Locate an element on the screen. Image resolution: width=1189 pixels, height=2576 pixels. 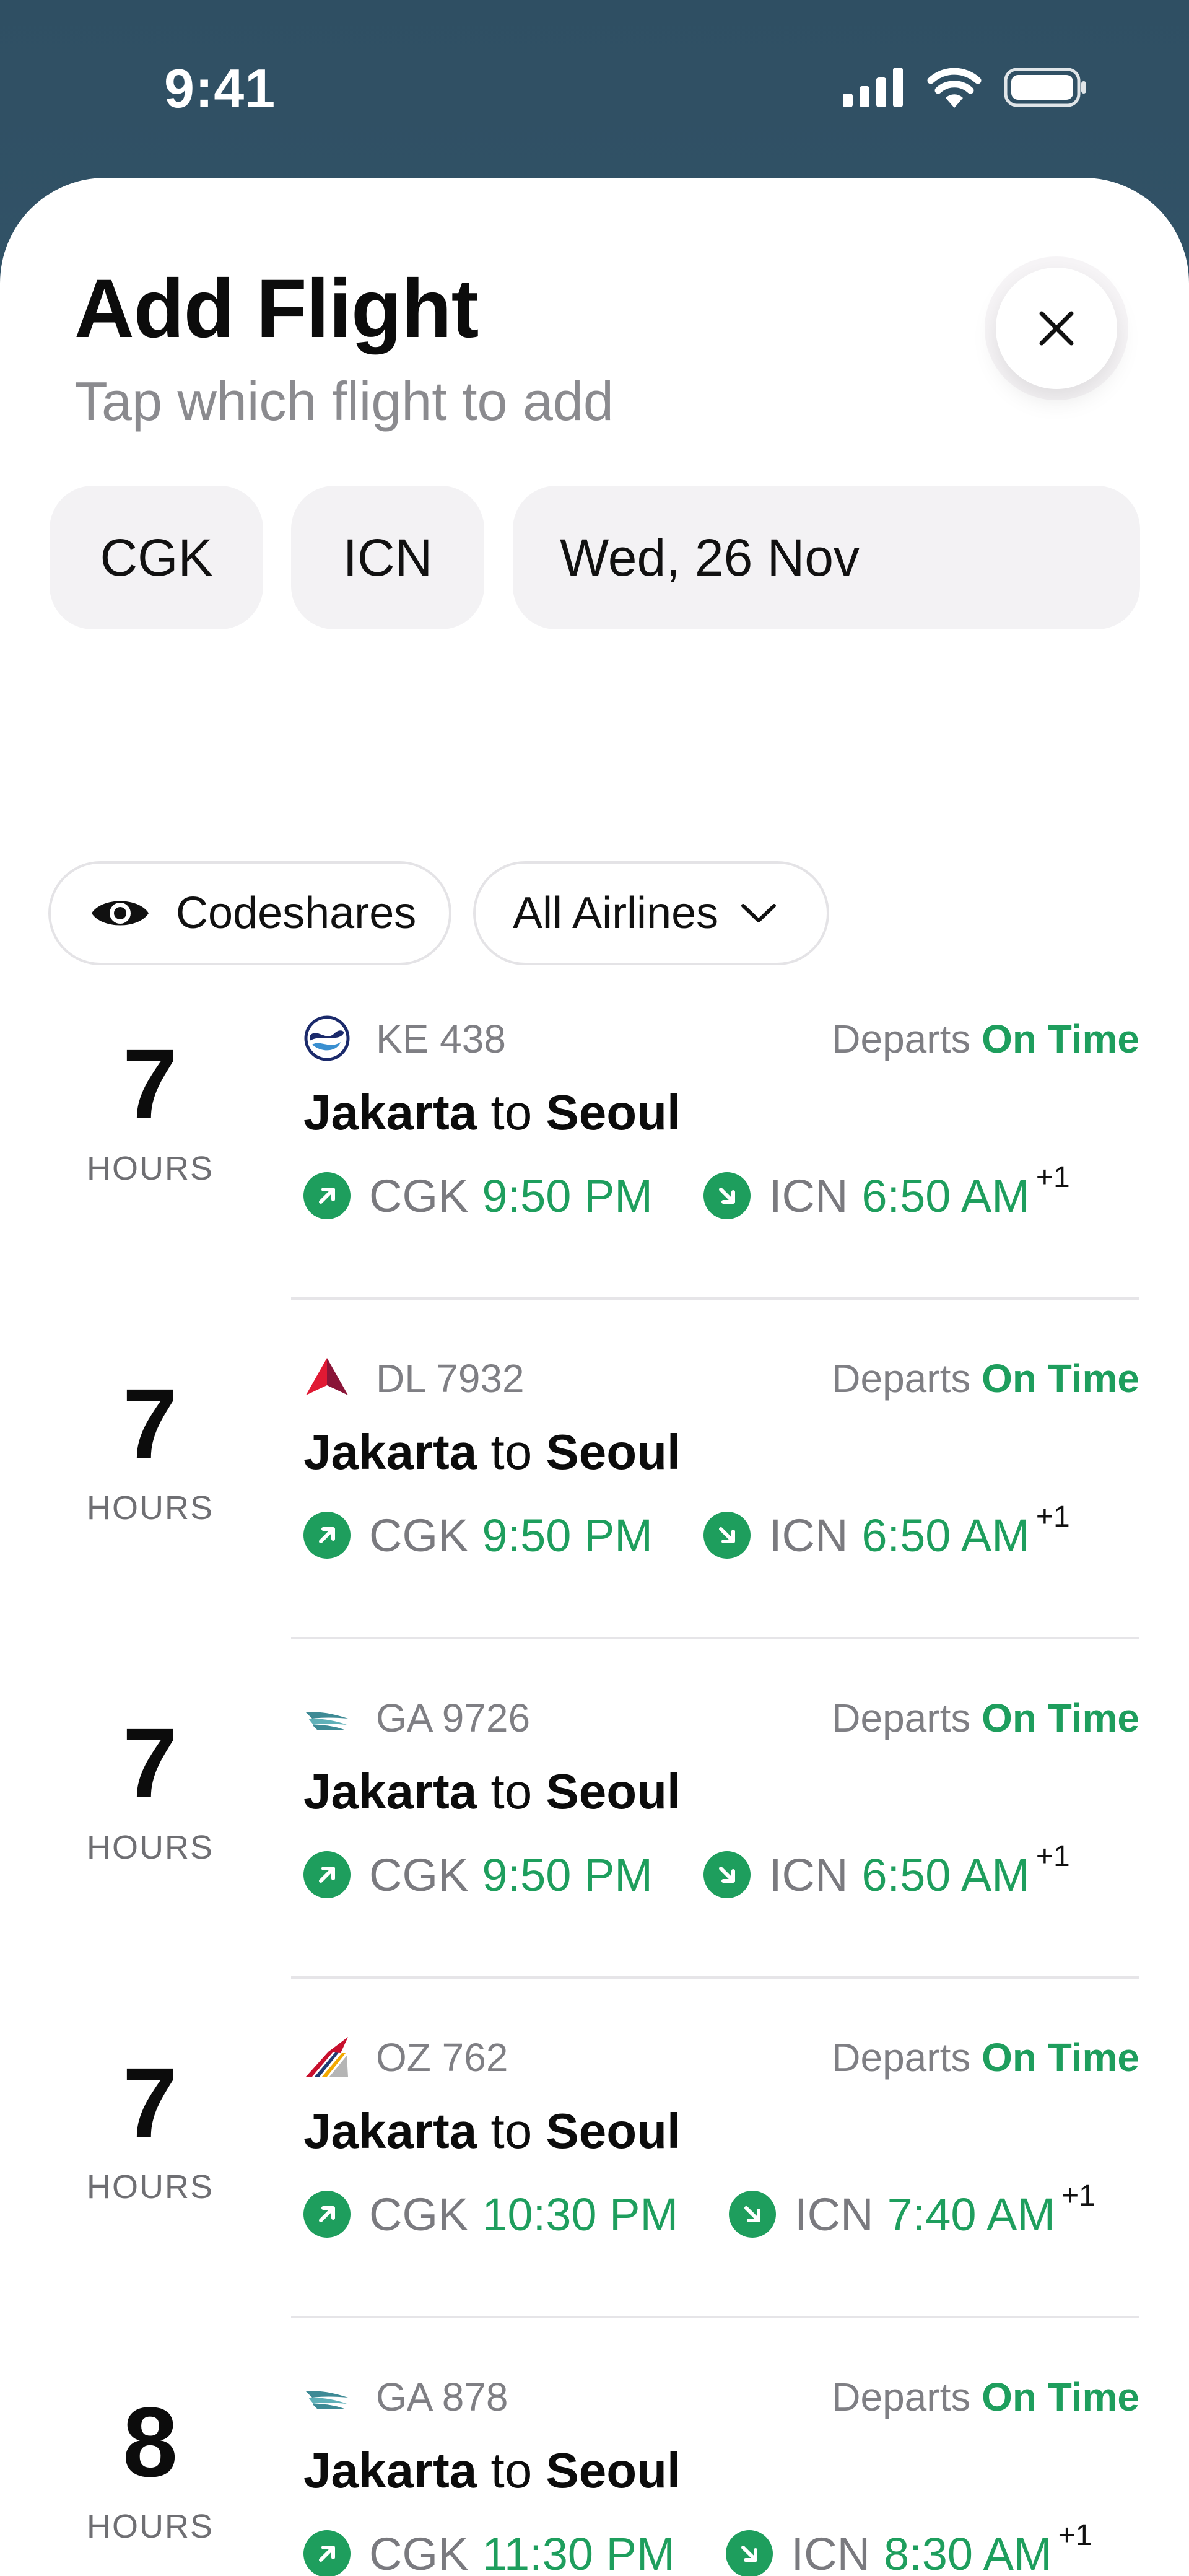
date-chip: Wed, 26 Nov is located at coordinates (826, 557).